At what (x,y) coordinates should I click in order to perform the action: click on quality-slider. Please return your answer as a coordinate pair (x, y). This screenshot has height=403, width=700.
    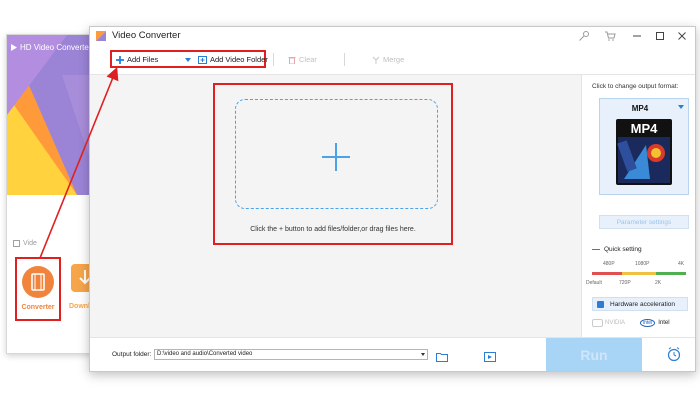
    Looking at the image, I should click on (639, 273).